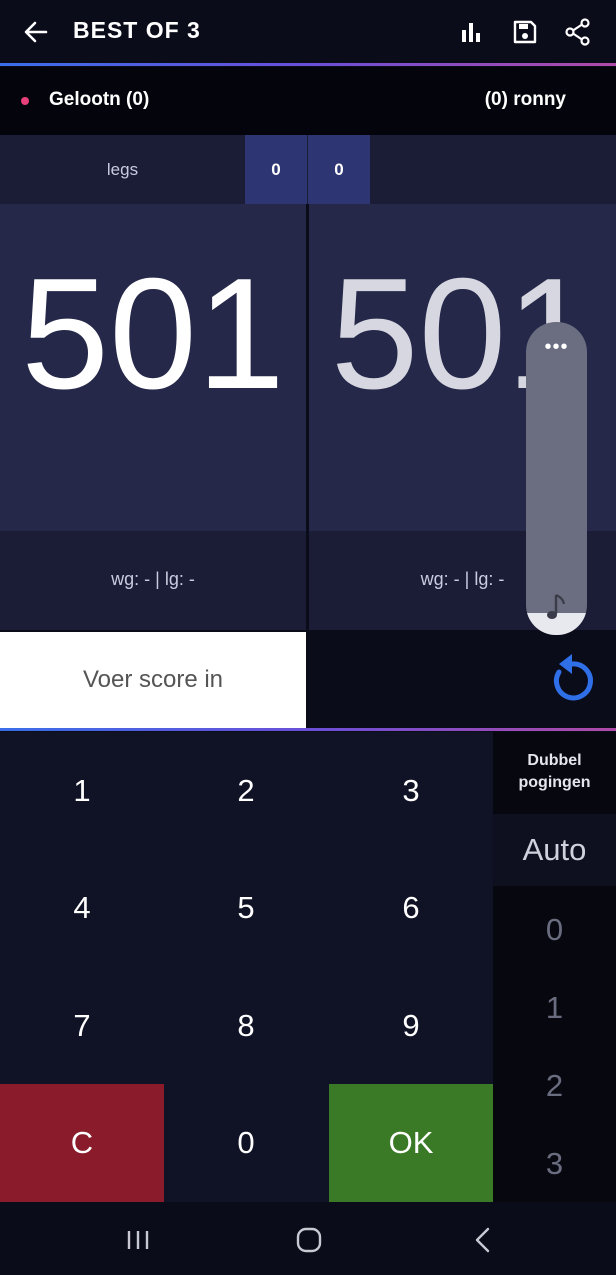  I want to click on recent-apps-icon, so click(138, 1240).